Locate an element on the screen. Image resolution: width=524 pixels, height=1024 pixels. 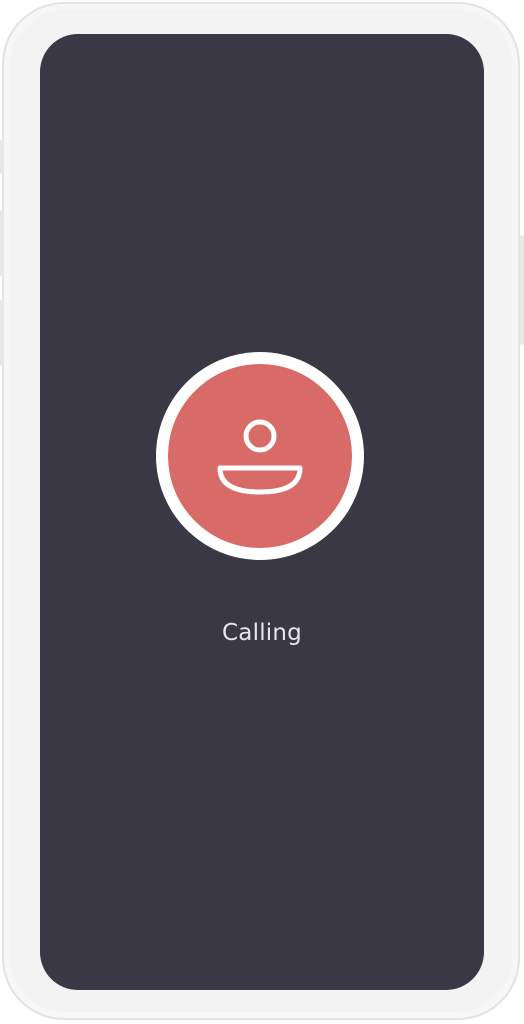
avatar is located at coordinates (260, 456).